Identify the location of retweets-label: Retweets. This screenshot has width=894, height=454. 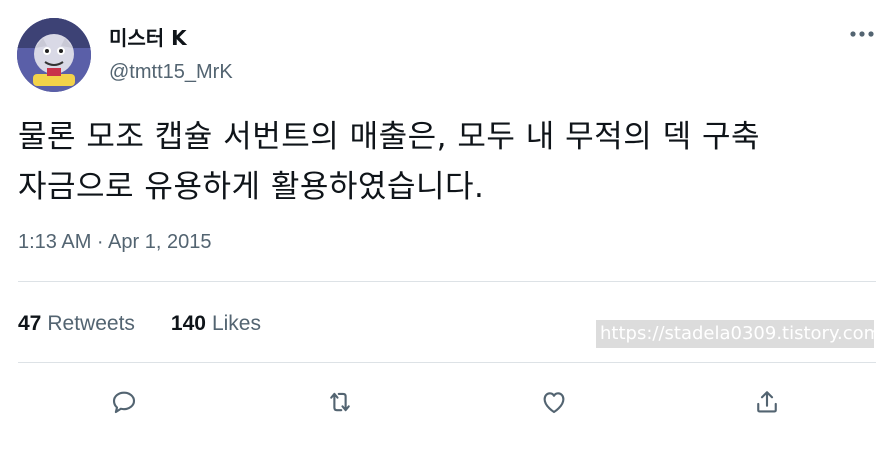
(91, 323).